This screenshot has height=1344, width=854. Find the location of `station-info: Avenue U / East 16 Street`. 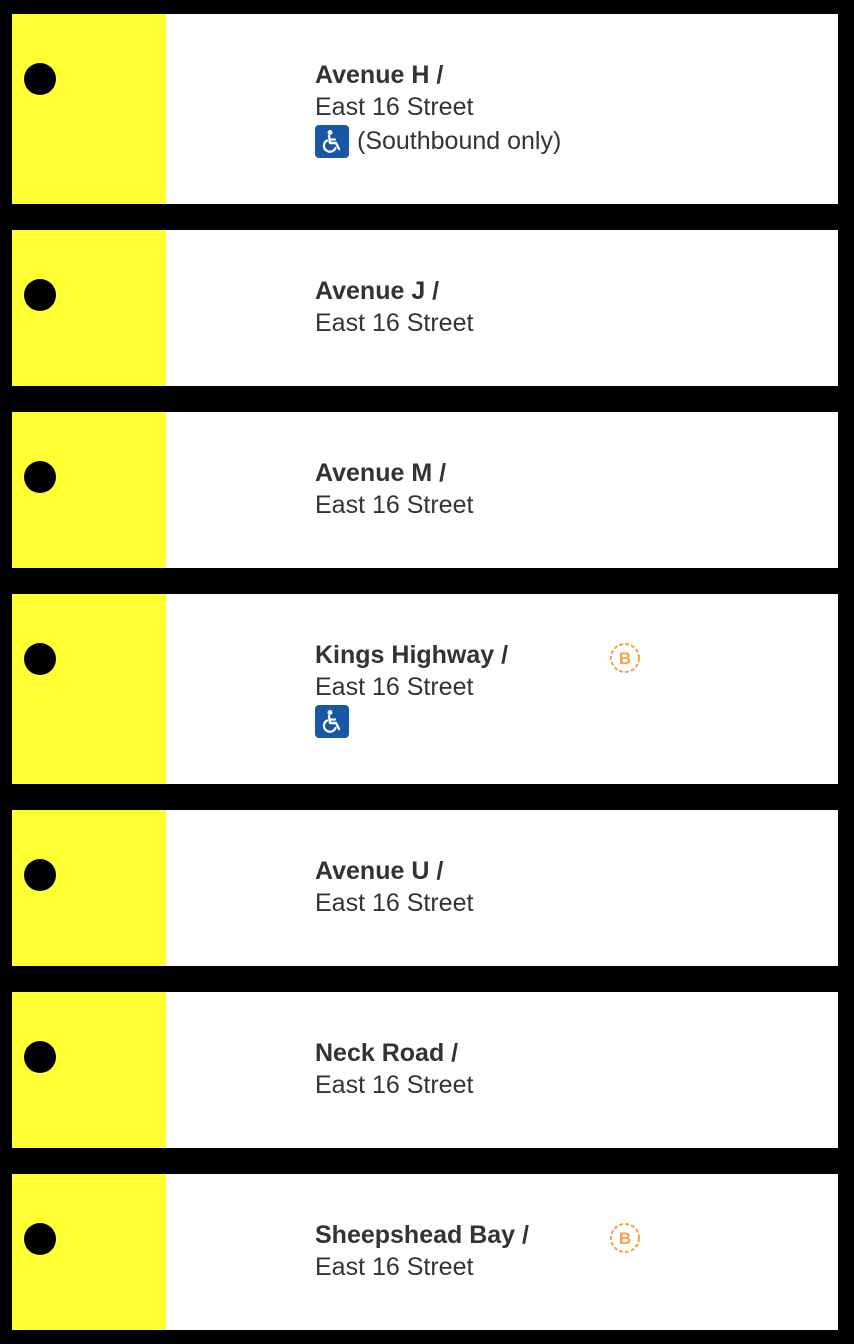

station-info: Avenue U / East 16 Street is located at coordinates (394, 887).